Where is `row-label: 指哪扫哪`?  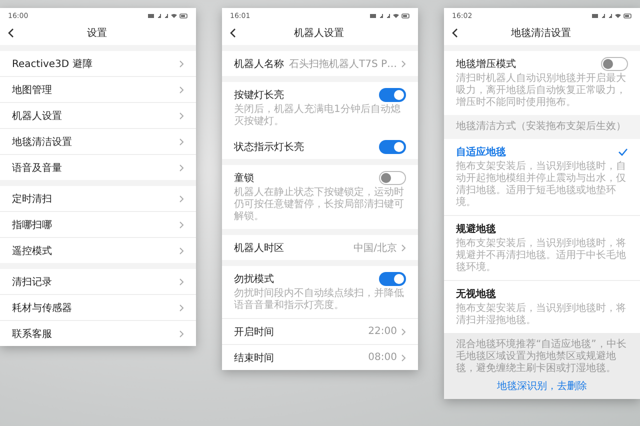 row-label: 指哪扫哪 is located at coordinates (32, 225).